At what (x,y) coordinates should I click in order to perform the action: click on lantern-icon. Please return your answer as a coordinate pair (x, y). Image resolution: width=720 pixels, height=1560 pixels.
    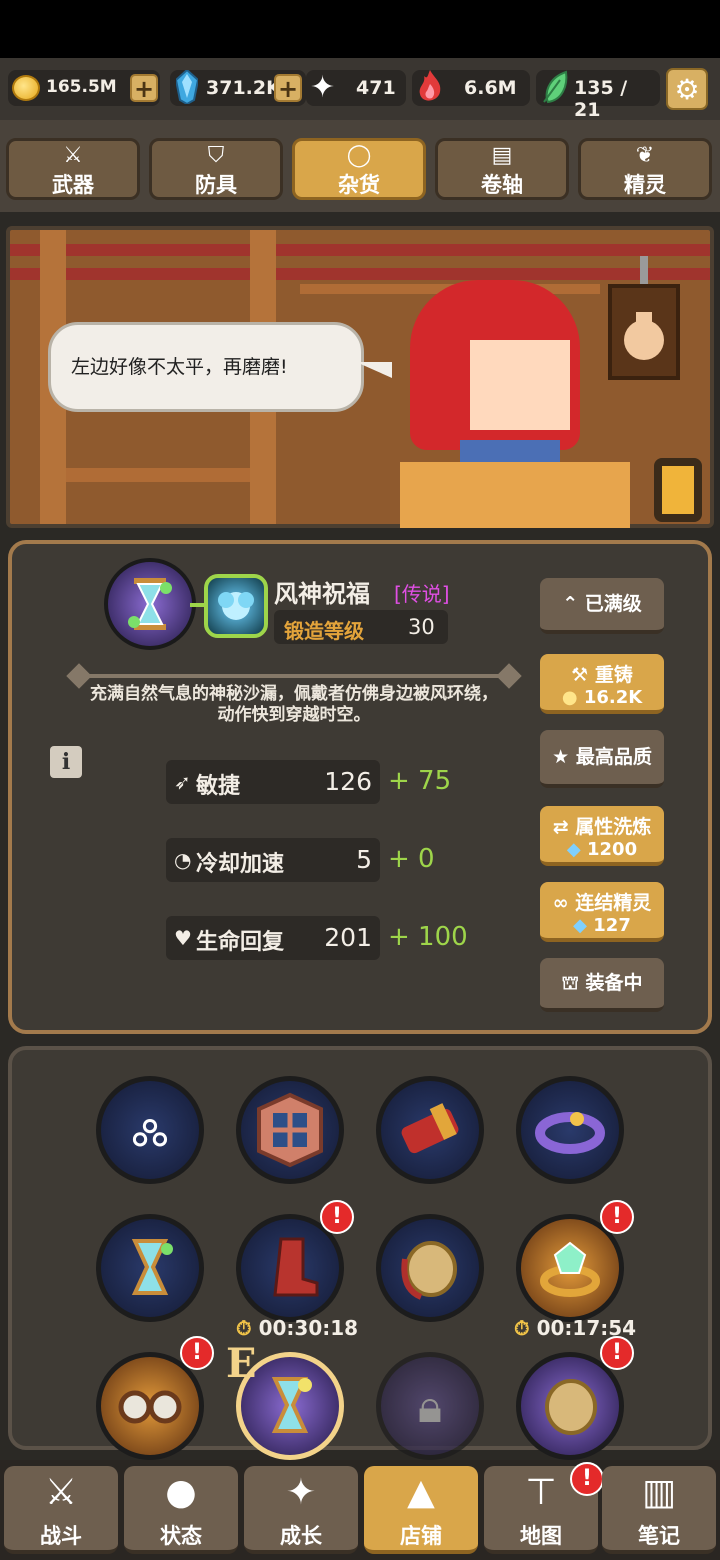
    Looking at the image, I should click on (678, 490).